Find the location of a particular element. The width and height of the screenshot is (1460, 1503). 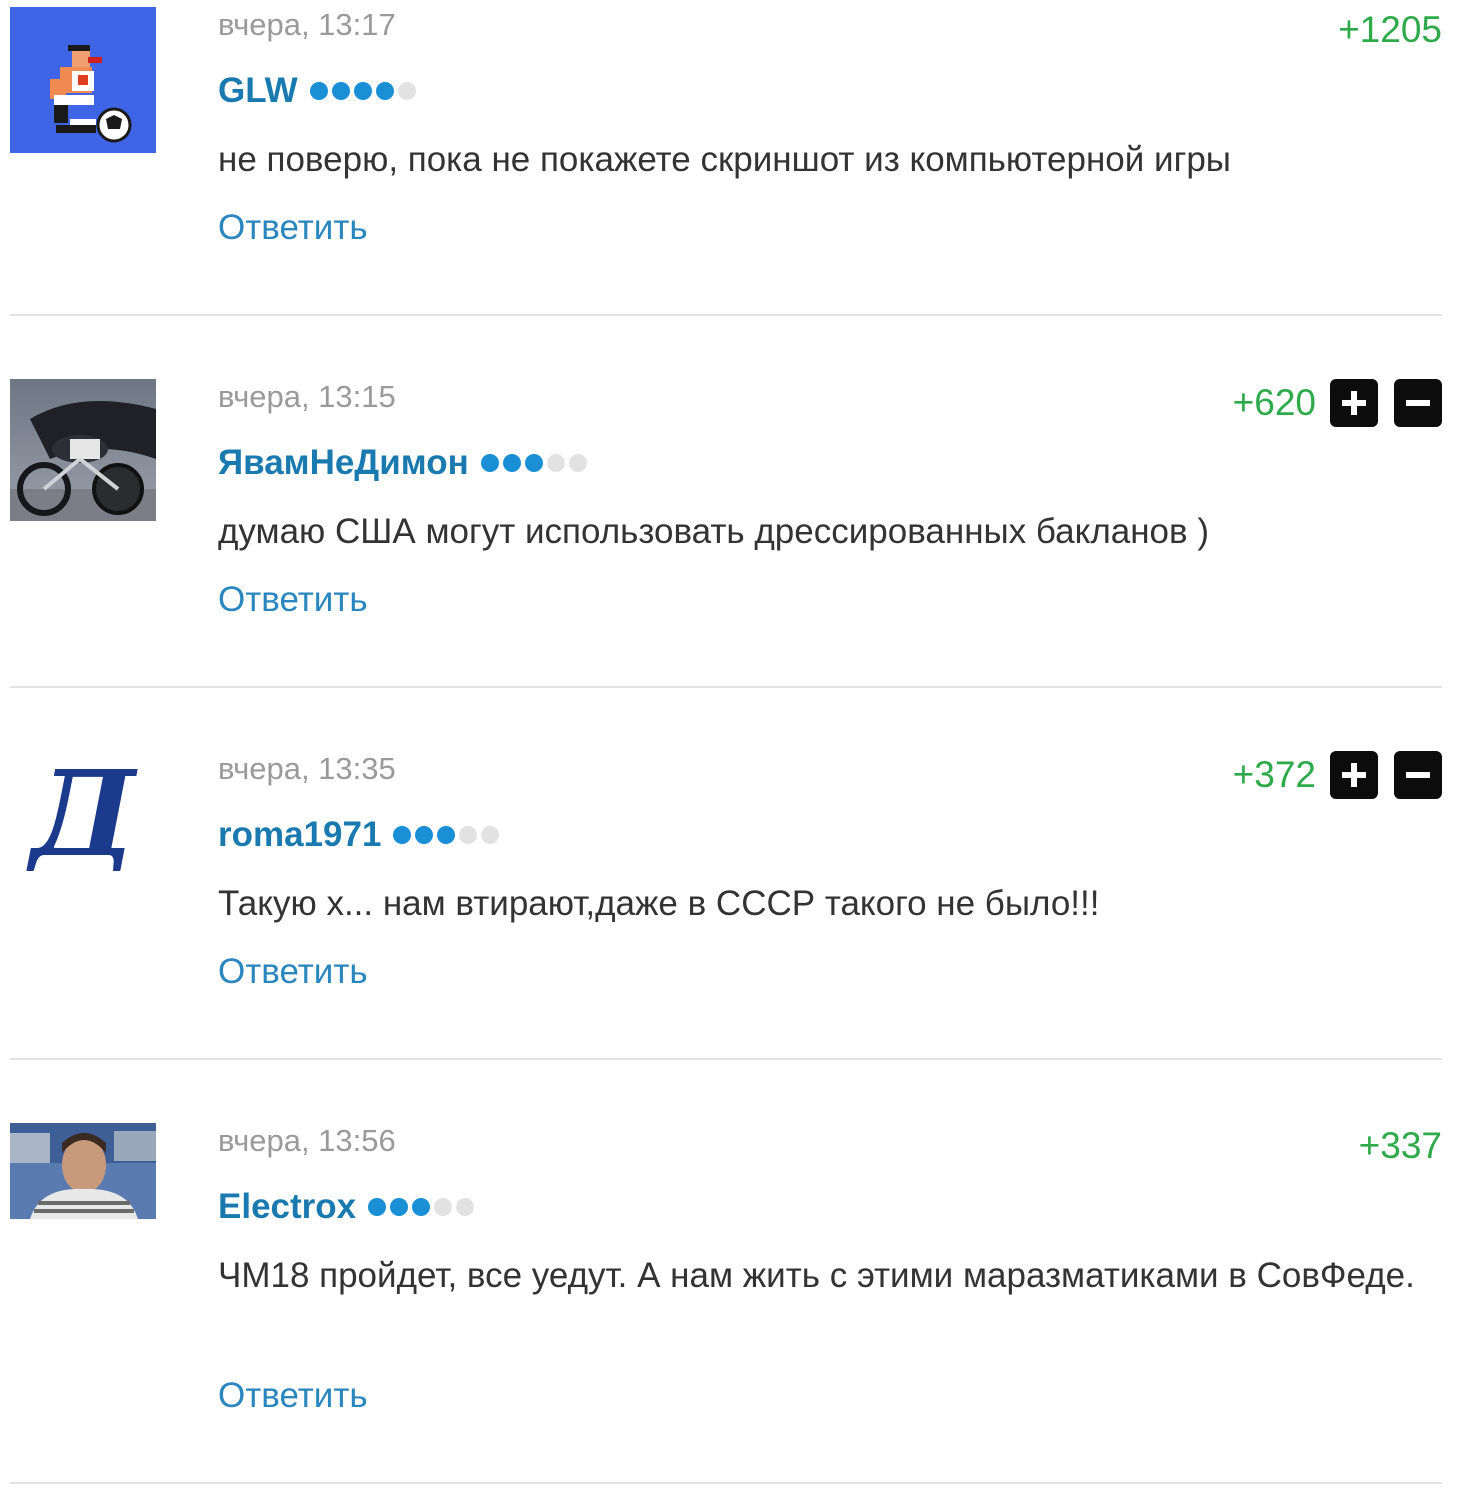

author-link: ЯвамНеДимон is located at coordinates (343, 463).